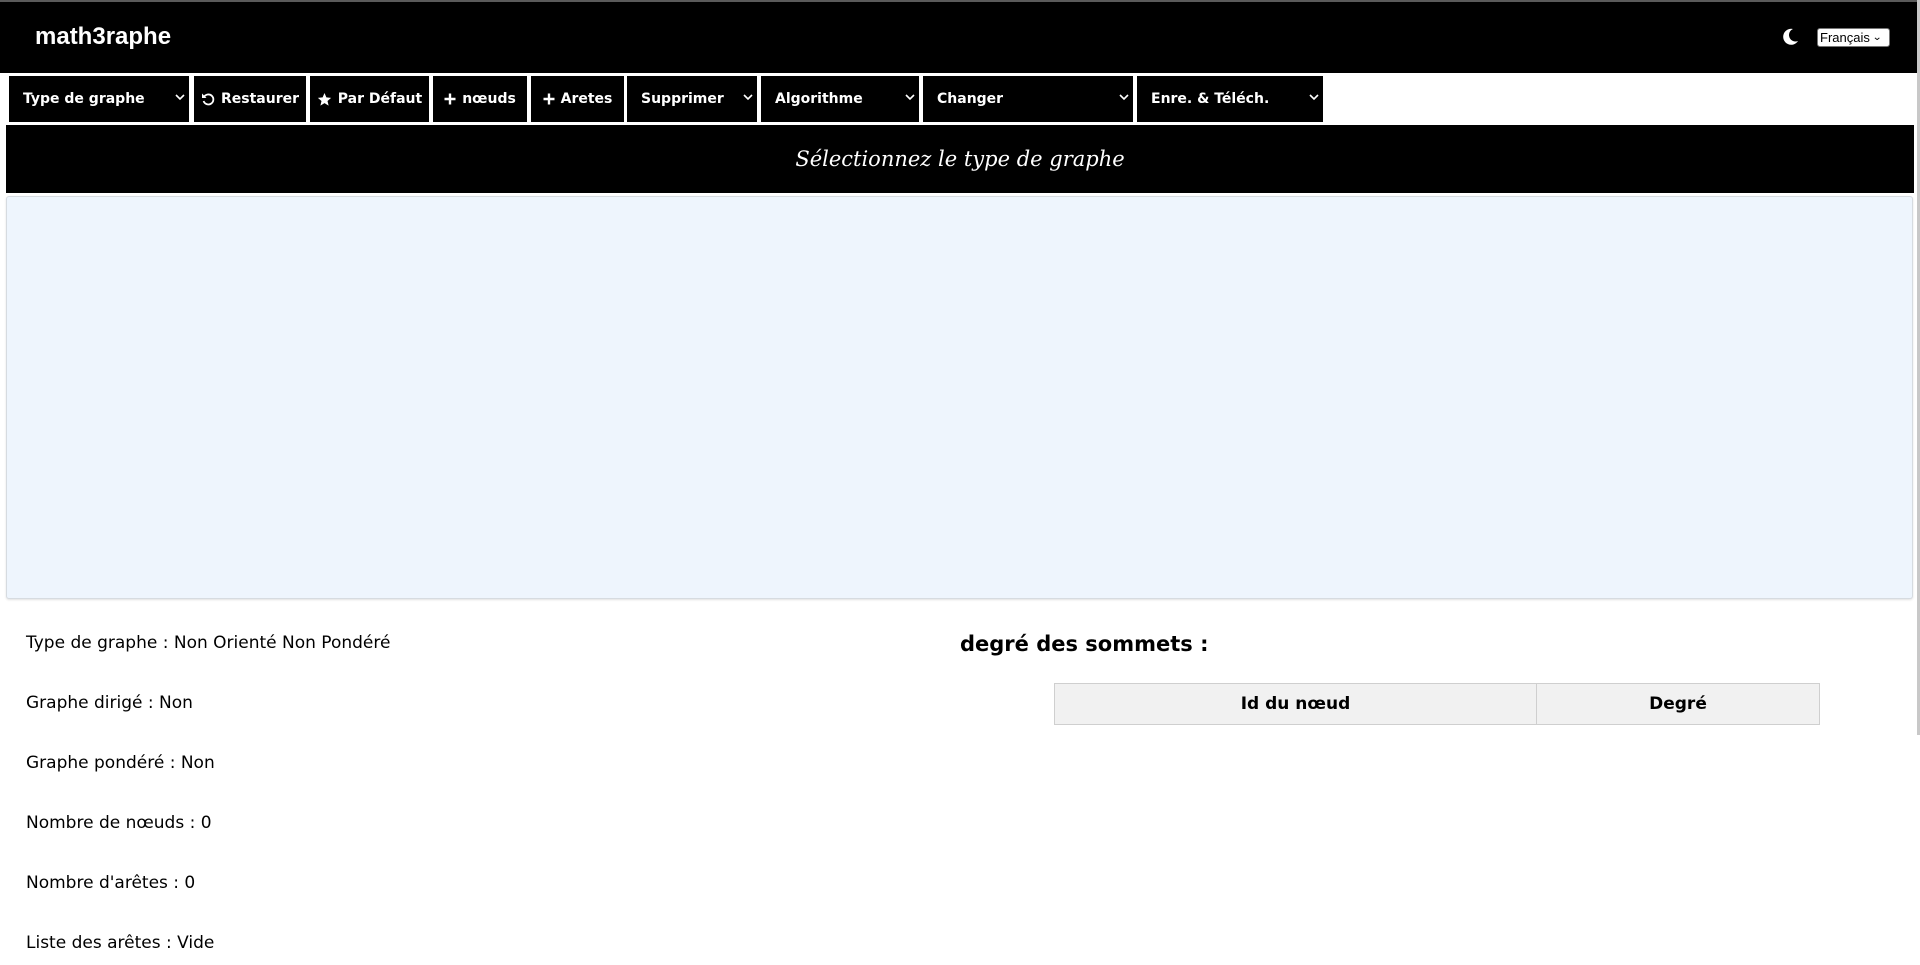 This screenshot has width=1920, height=965. Describe the element at coordinates (1295, 704) in the screenshot. I see `column-node-id: Id du nœud` at that location.